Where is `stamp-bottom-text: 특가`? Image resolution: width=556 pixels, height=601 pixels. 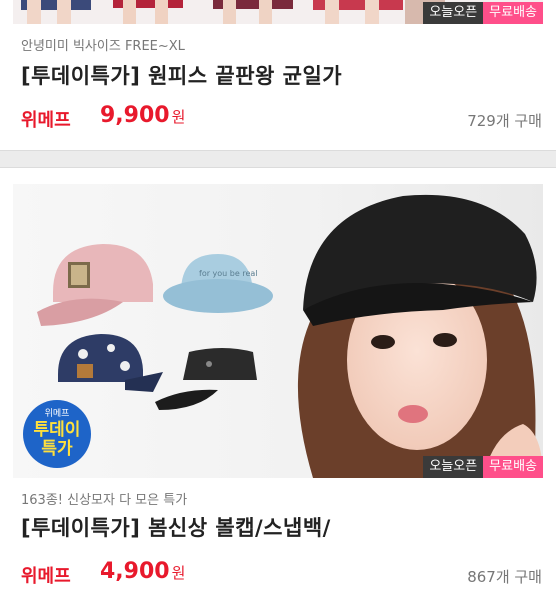
stamp-bottom-text: 특가 is located at coordinates (57, 449).